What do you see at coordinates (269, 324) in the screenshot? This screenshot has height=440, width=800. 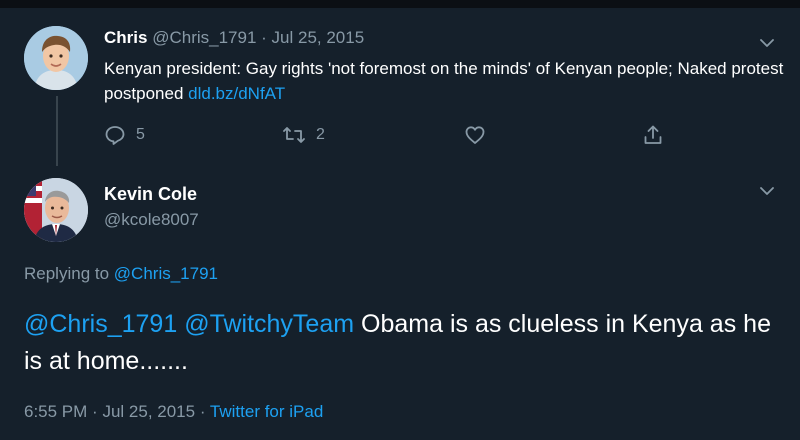 I see `mention-link: @TwitchyTeam` at bounding box center [269, 324].